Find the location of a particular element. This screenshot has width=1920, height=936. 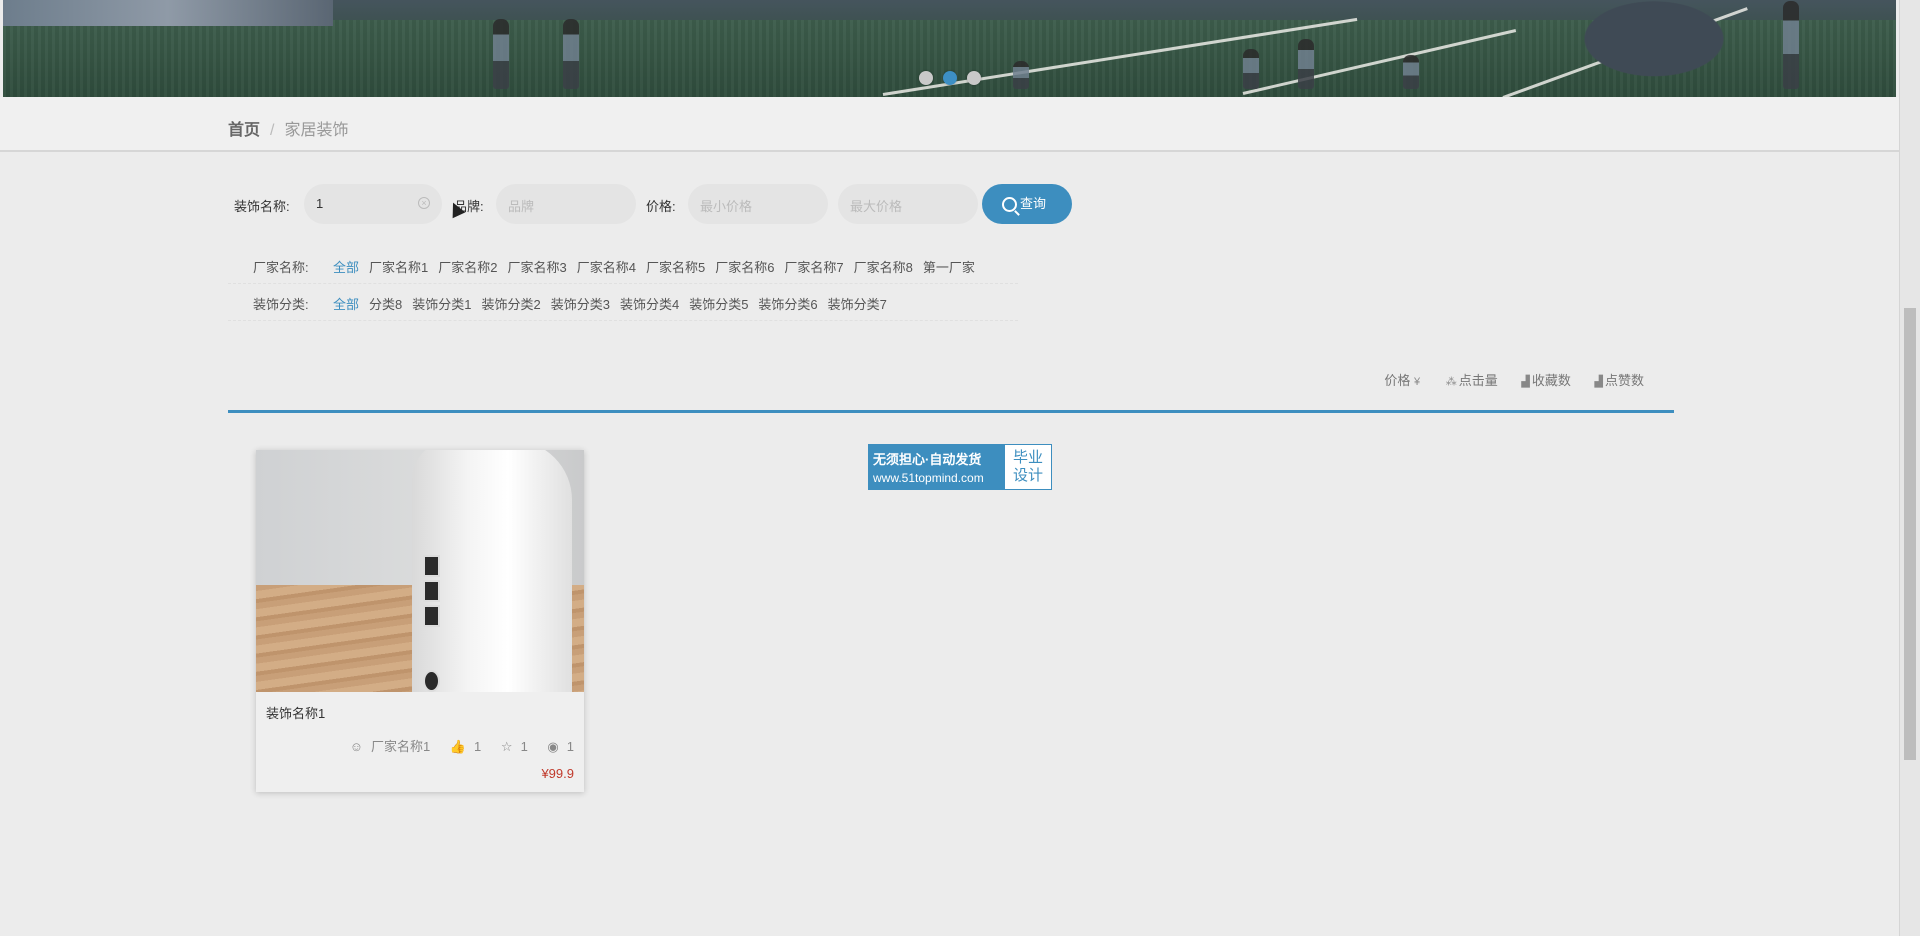

product-maker: 厂家名称1 is located at coordinates (401, 746).